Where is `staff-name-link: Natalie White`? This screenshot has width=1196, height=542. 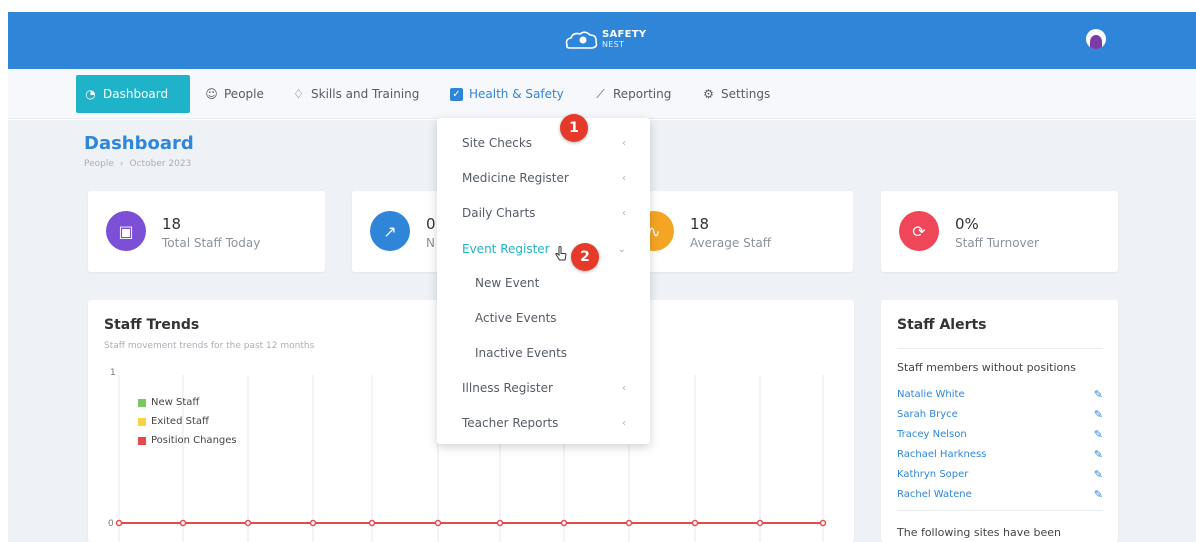 staff-name-link: Natalie White is located at coordinates (931, 394).